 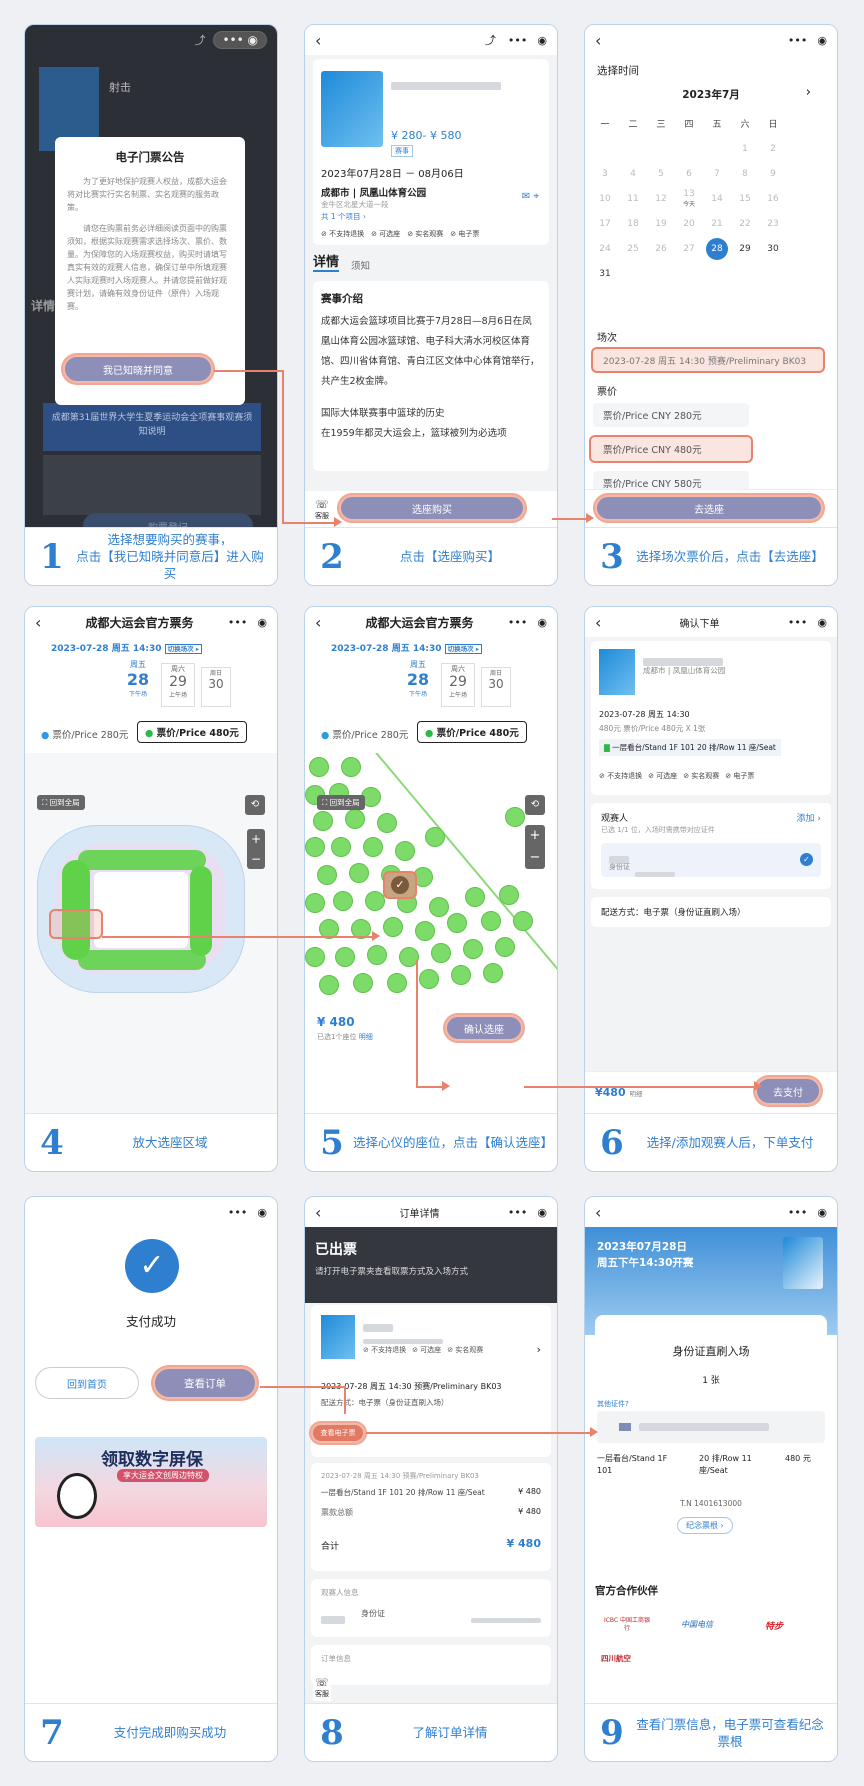 What do you see at coordinates (138, 369) in the screenshot?
I see `agree-button: 我已知晓并同意` at bounding box center [138, 369].